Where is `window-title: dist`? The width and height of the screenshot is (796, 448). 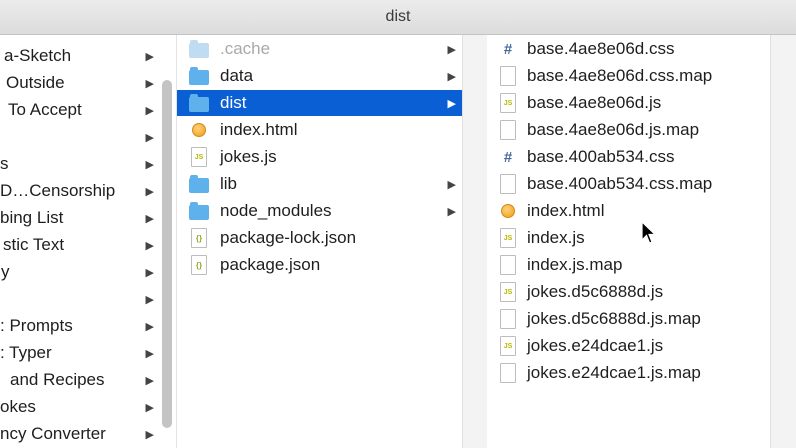 window-title: dist is located at coordinates (398, 16).